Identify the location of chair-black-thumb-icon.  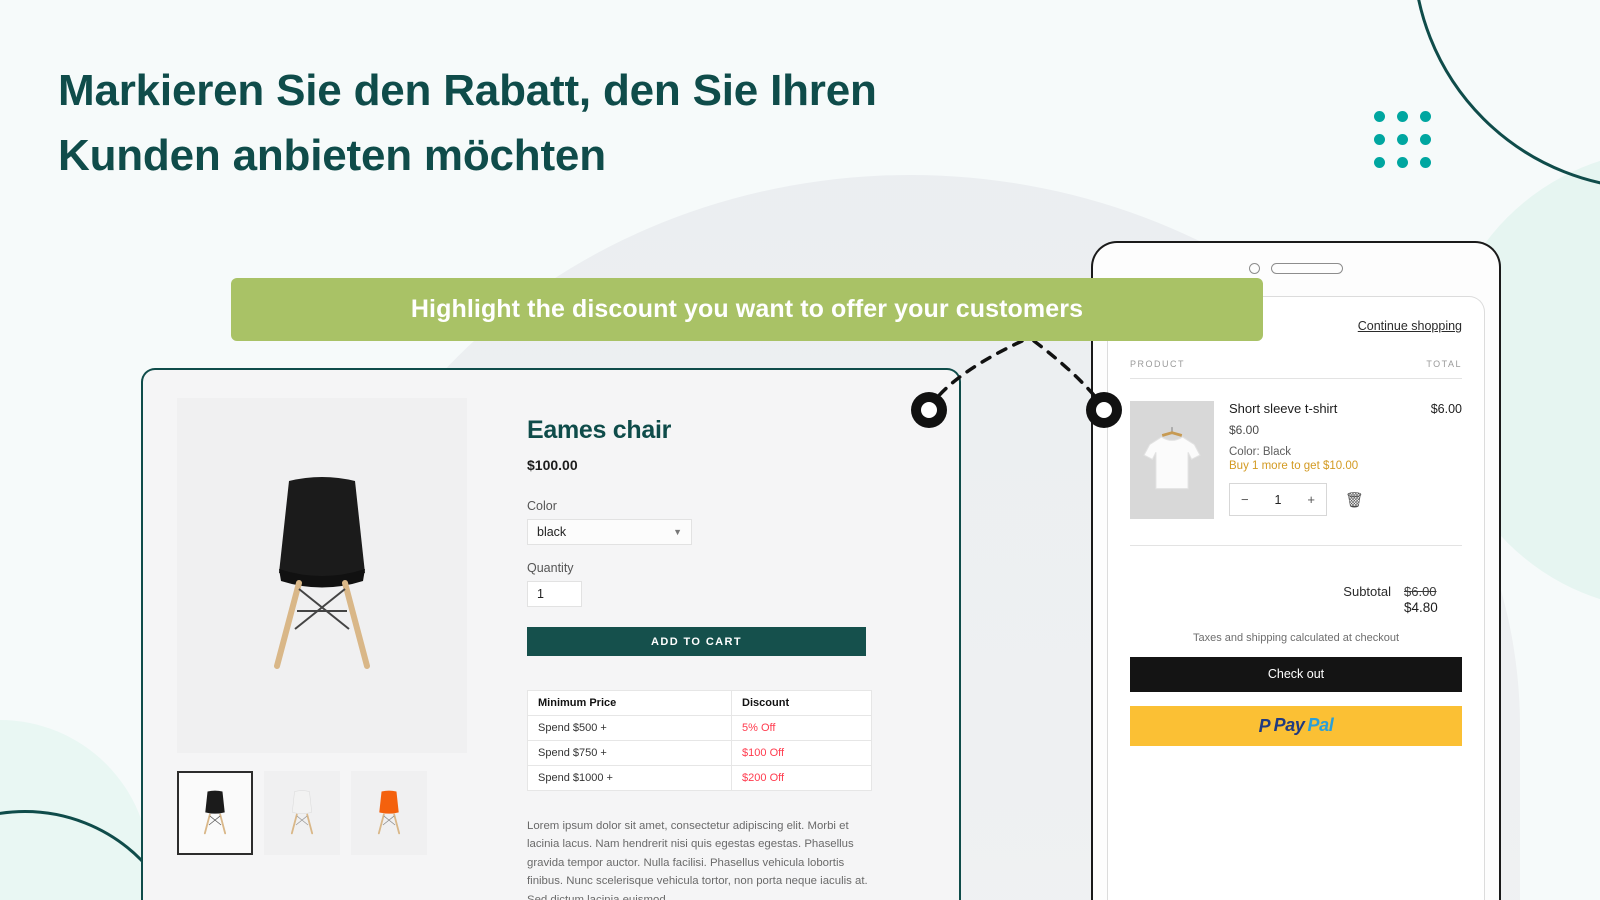
(215, 812).